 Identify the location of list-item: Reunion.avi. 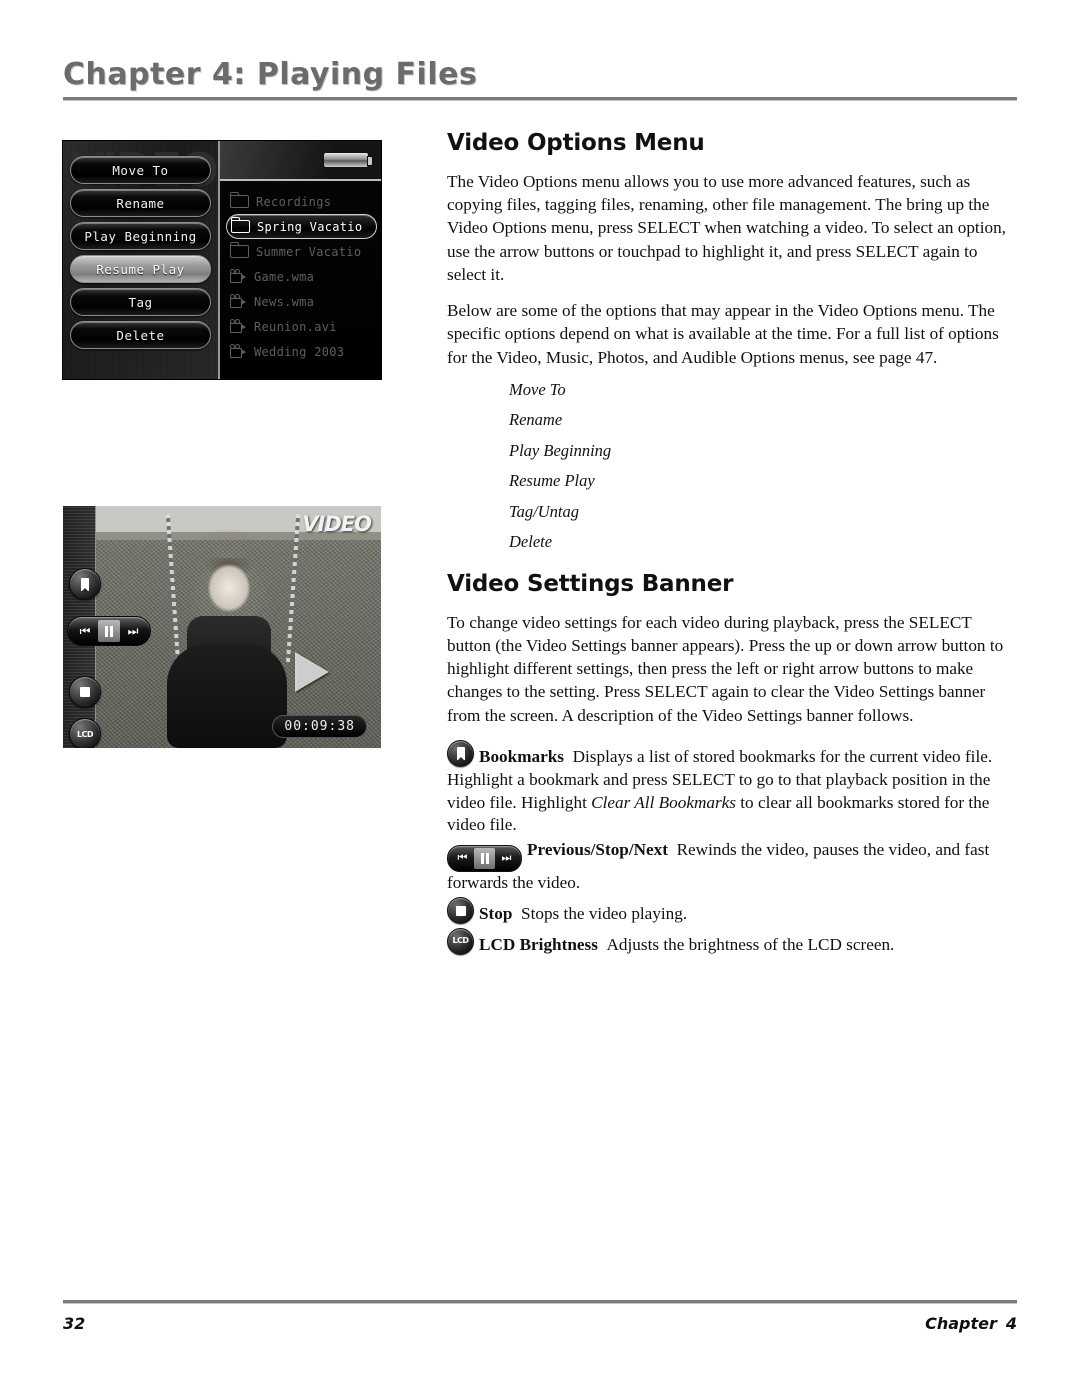
(303, 326).